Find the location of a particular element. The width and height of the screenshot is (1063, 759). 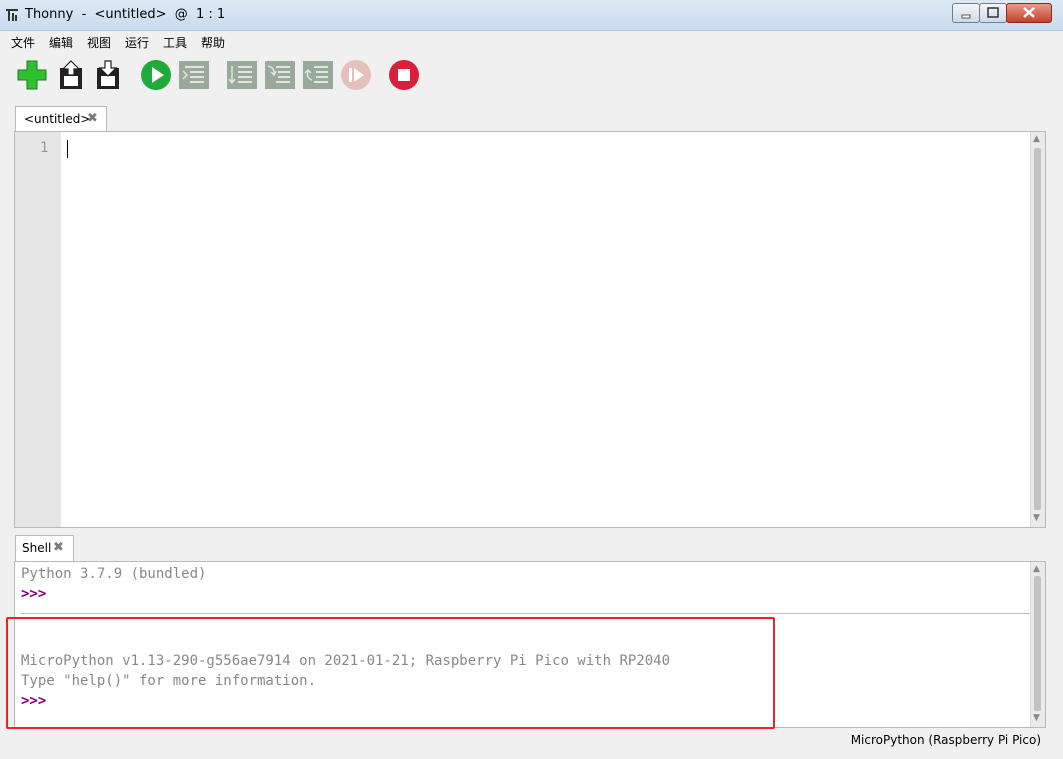

menu-help: 帮助 is located at coordinates (213, 42).